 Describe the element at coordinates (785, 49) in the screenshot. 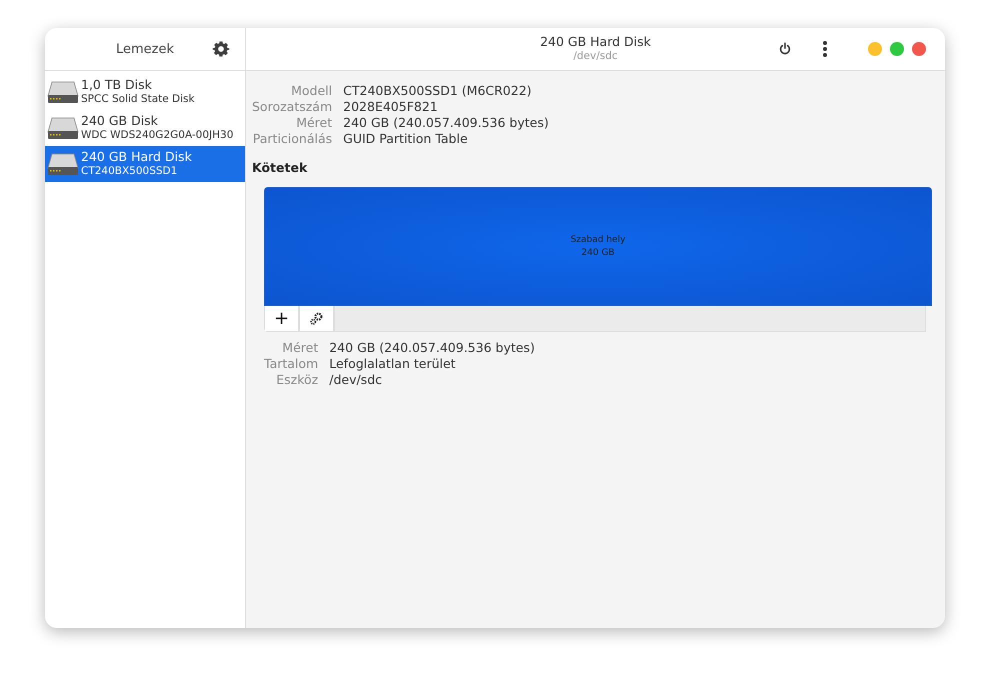

I see `power-icon` at that location.